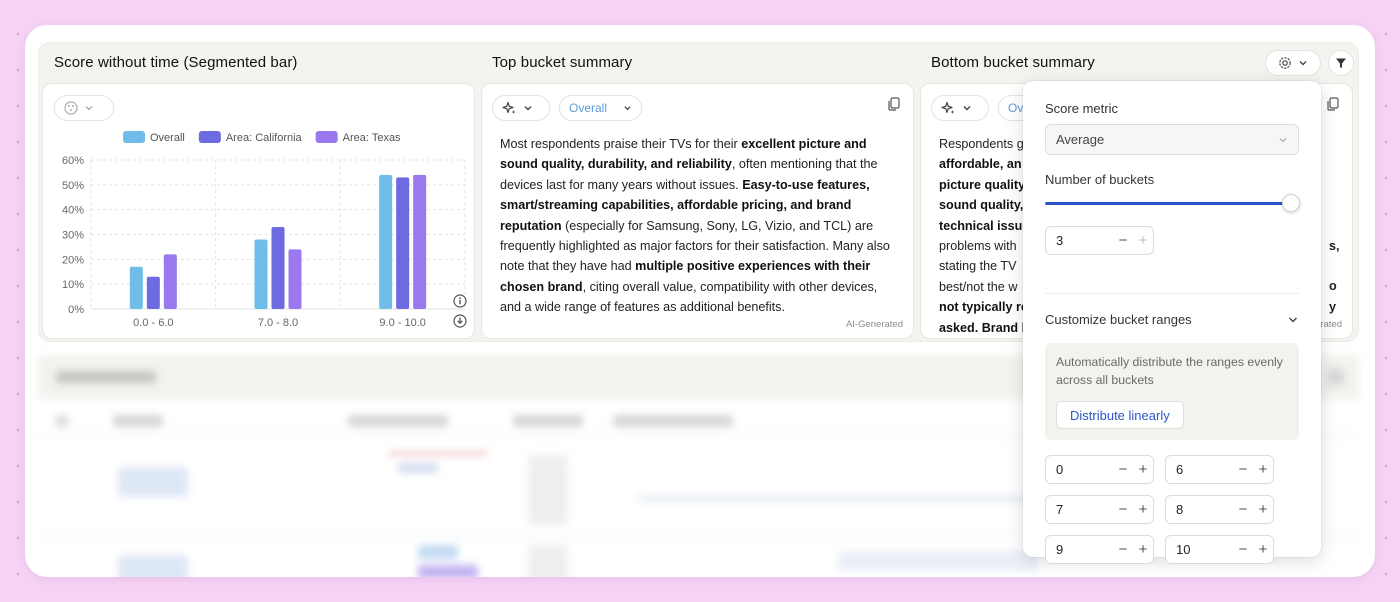 The height and width of the screenshot is (602, 1400). What do you see at coordinates (1183, 549) in the screenshot?
I see `range-value: 10` at bounding box center [1183, 549].